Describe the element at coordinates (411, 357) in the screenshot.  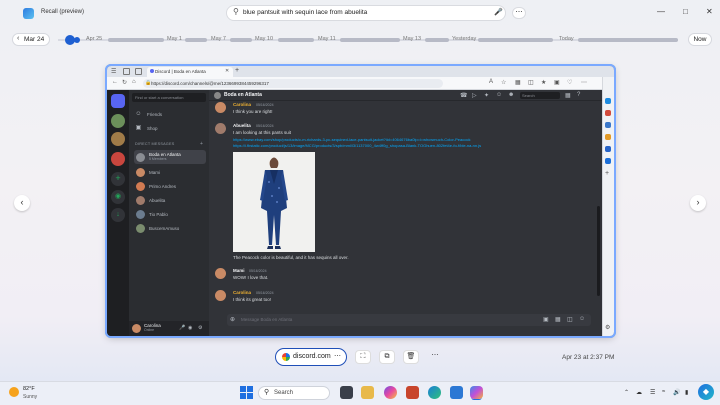
I see `delete-button: 🗑` at that location.